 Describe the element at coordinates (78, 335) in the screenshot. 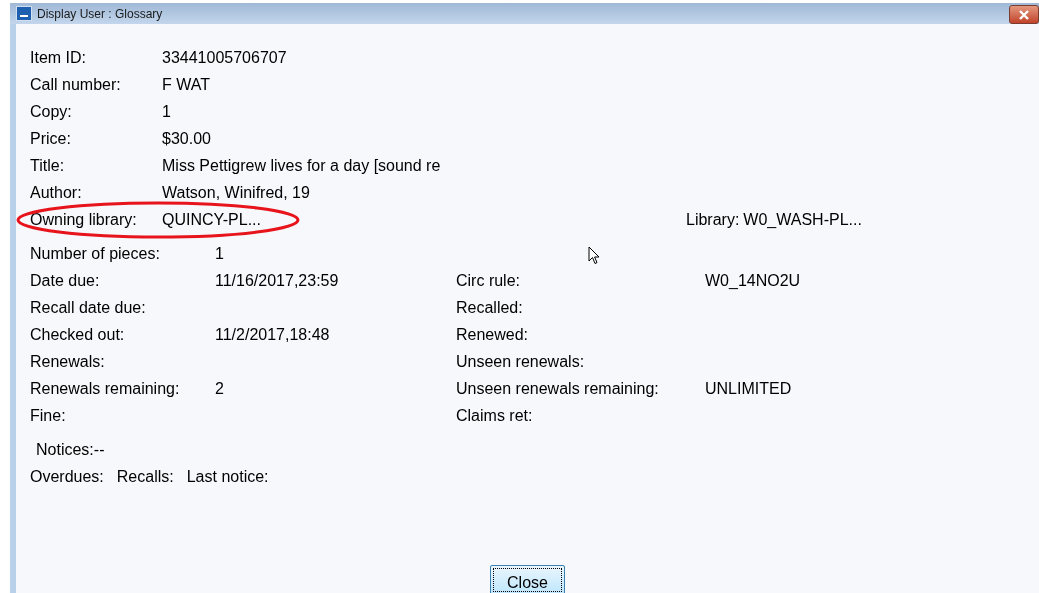

I see `field-label: Checked out:` at that location.